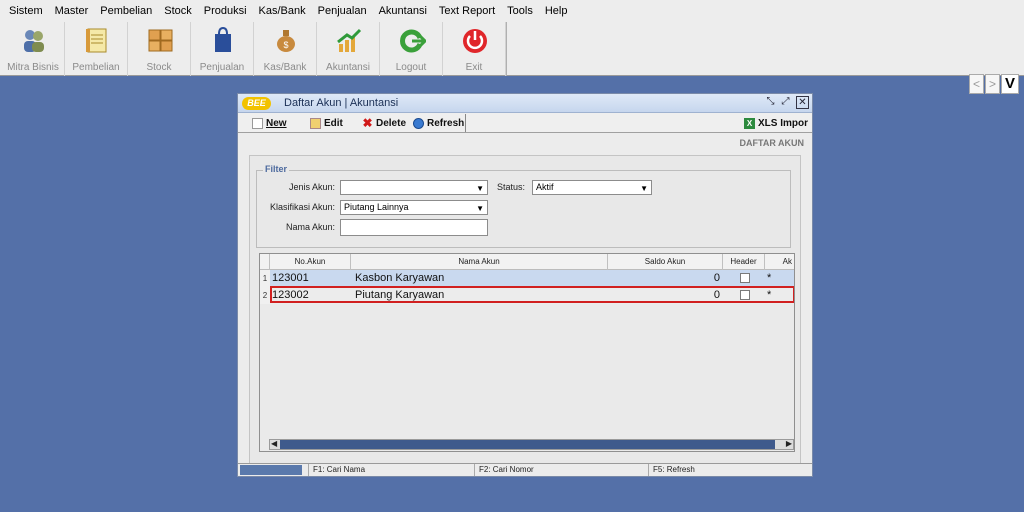  Describe the element at coordinates (333, 123) in the screenshot. I see `edit-label: Edit` at that location.